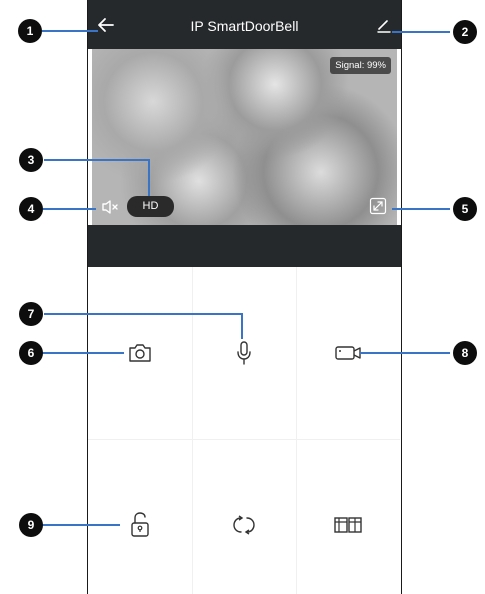  What do you see at coordinates (140, 524) in the screenshot?
I see `unlock-icon` at bounding box center [140, 524].